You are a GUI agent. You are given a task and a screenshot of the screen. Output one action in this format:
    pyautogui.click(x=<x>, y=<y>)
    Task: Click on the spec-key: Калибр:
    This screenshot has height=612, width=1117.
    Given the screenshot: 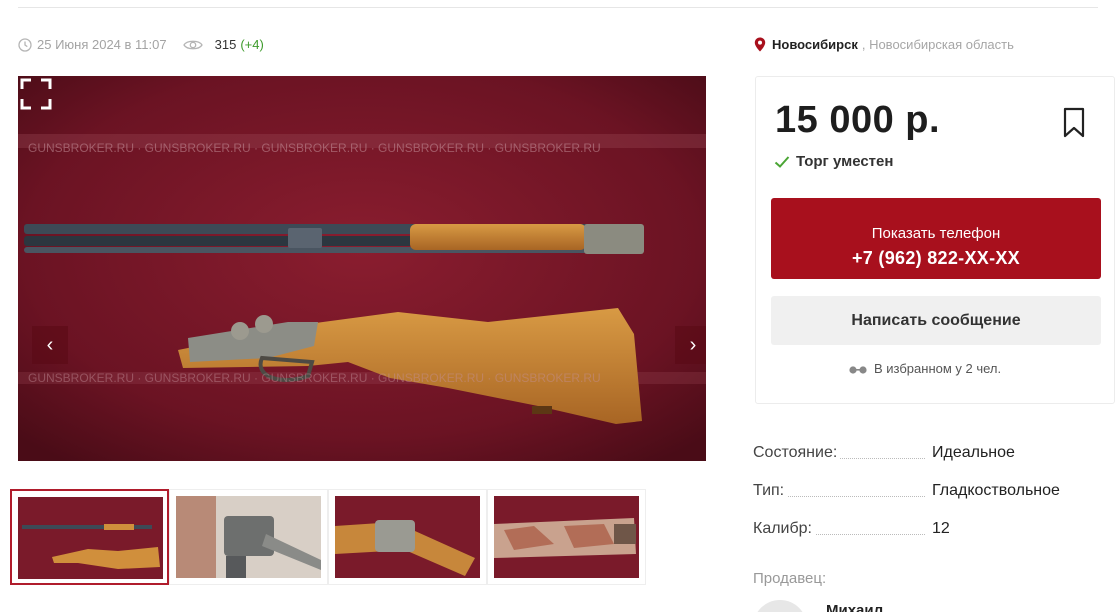 What is the action you would take?
    pyautogui.click(x=784, y=529)
    